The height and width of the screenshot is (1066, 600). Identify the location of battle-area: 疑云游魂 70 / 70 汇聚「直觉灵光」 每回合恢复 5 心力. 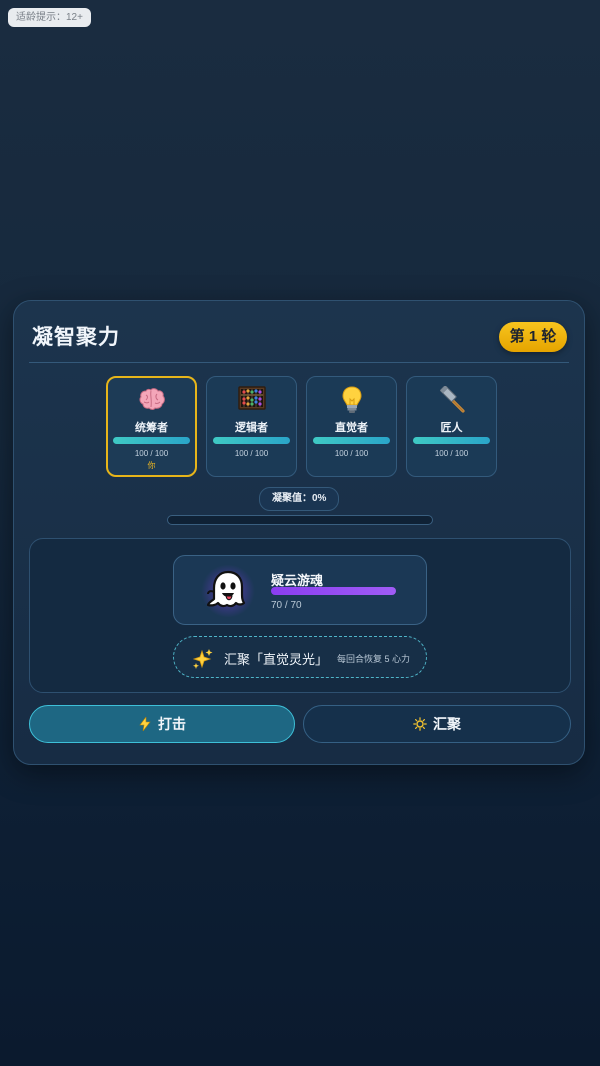
(300, 615).